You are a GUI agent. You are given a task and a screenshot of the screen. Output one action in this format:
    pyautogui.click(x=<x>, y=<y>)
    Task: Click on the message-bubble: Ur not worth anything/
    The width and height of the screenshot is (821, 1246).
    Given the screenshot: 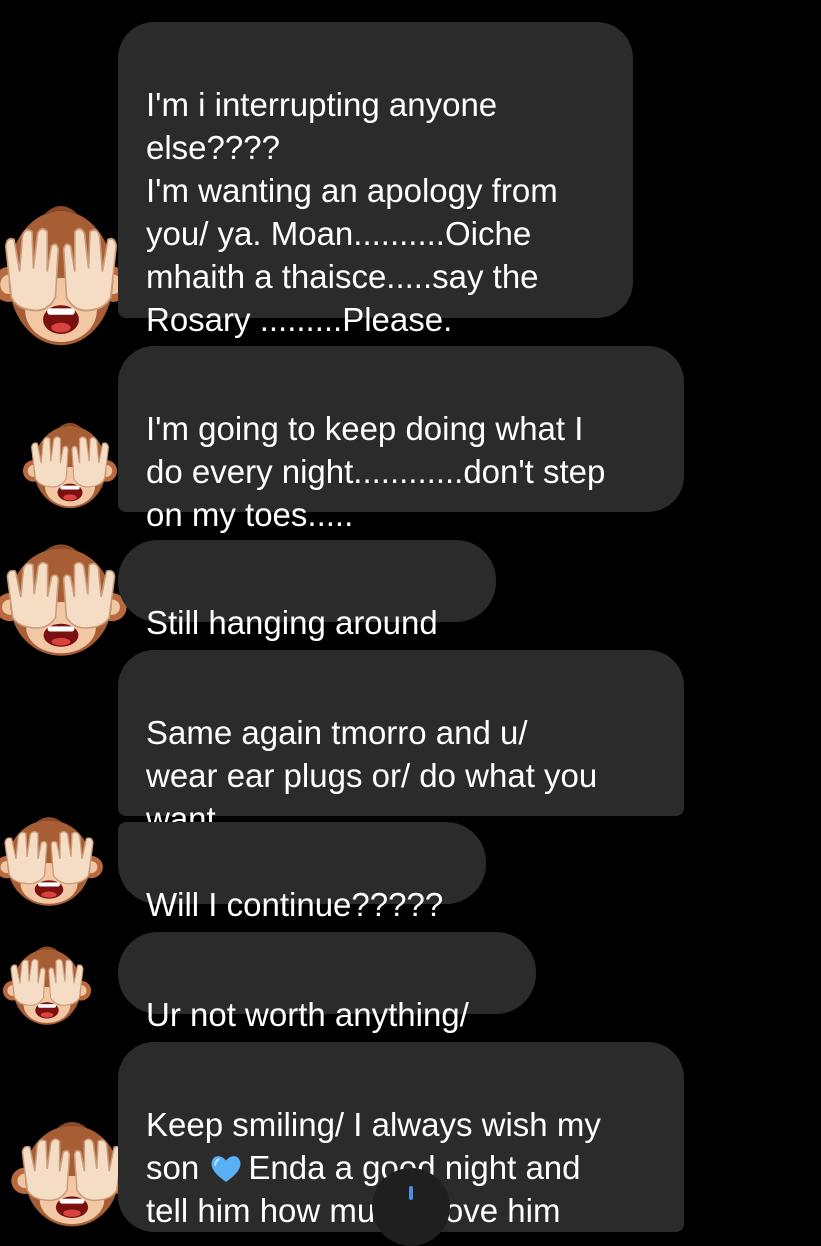 What is the action you would take?
    pyautogui.click(x=327, y=982)
    